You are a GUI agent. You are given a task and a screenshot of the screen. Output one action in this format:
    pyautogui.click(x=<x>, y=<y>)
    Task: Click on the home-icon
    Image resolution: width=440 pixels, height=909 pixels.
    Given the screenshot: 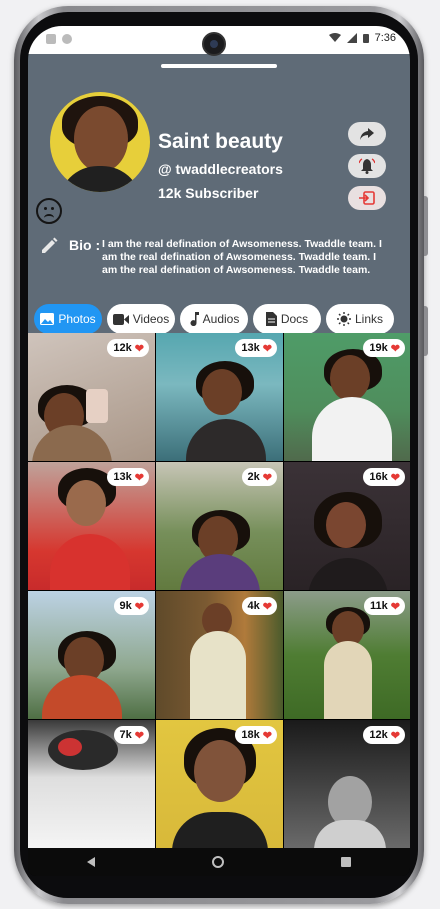 What is the action you would take?
    pyautogui.click(x=217, y=862)
    